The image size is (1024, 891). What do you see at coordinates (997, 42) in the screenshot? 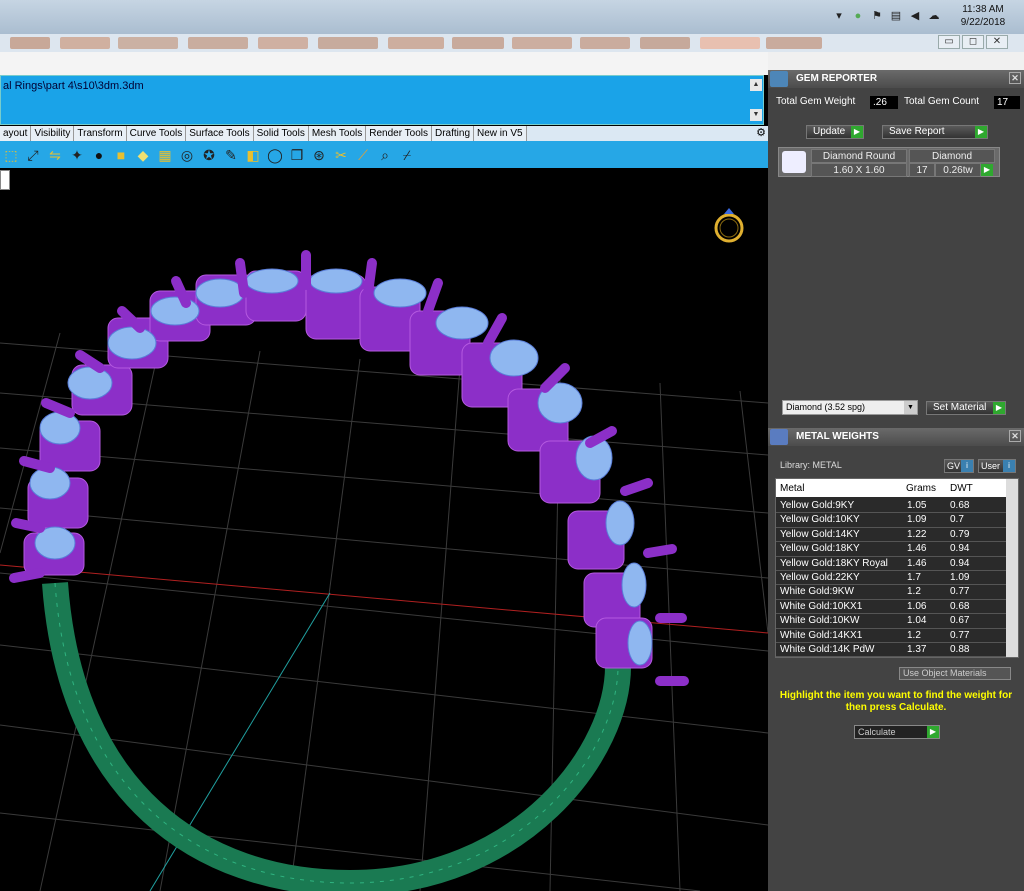
I see `close-button: ✕` at bounding box center [997, 42].